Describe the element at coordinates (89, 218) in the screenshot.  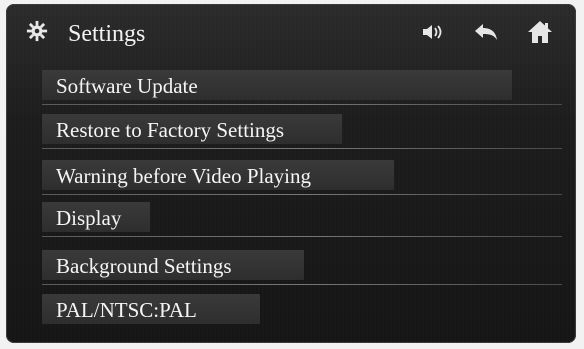
I see `menu-item-label: Display` at that location.